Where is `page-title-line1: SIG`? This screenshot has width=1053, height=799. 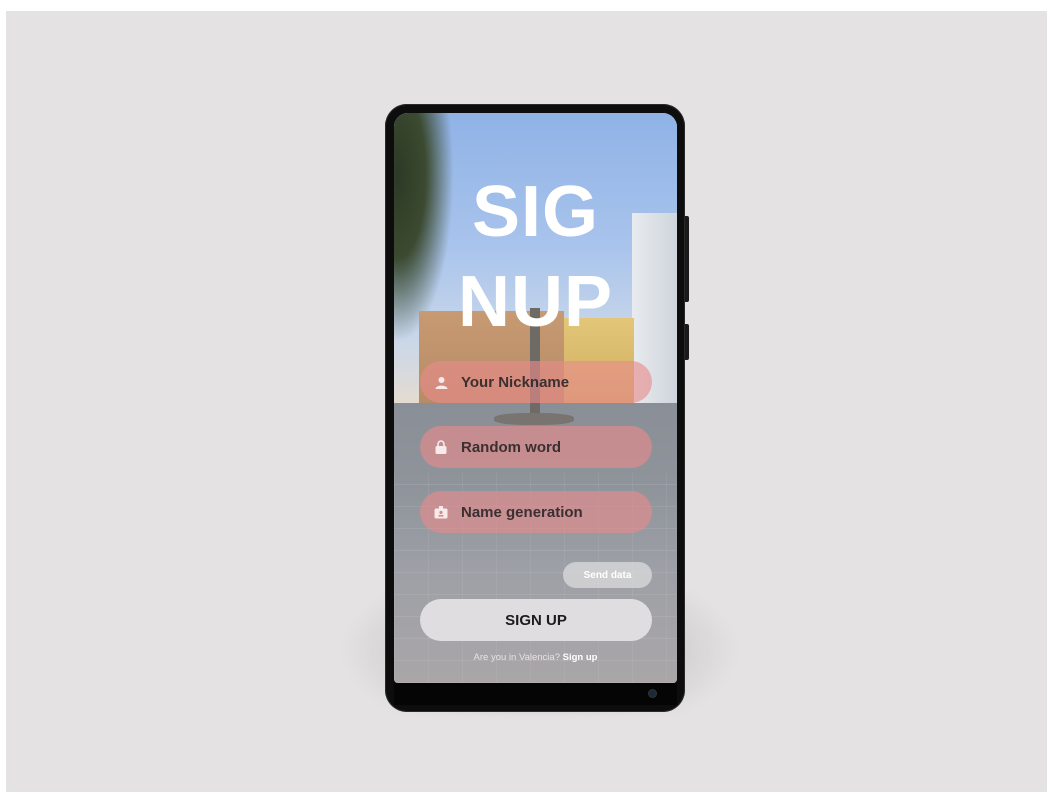 page-title-line1: SIG is located at coordinates (535, 212).